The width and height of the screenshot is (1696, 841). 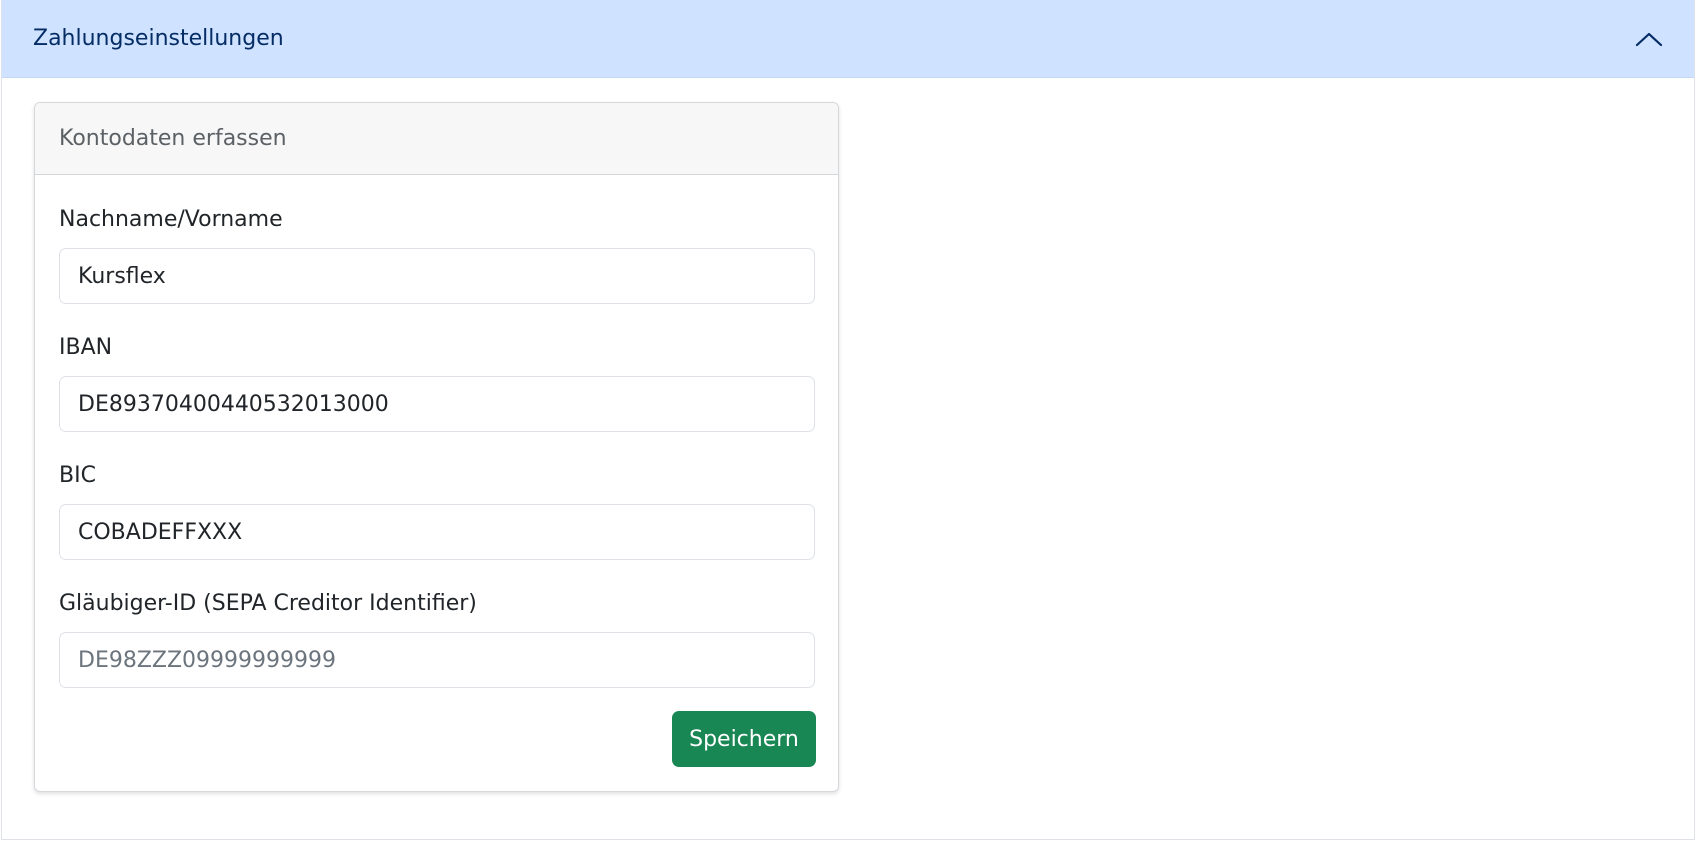 I want to click on iban-label: IBAN, so click(x=86, y=347).